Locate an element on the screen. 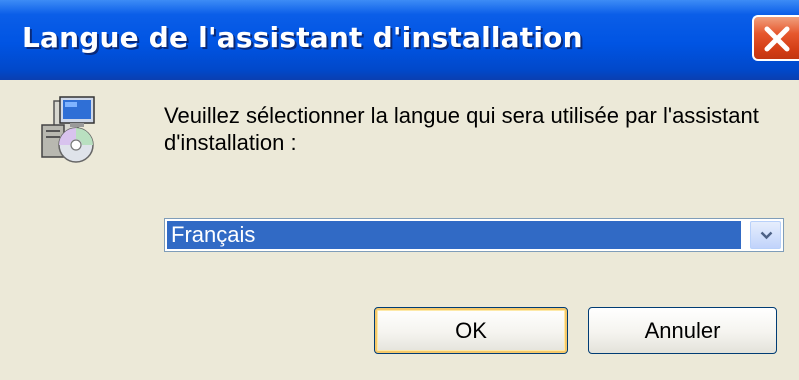  dialog-title: Langue de l'assistant d'installation is located at coordinates (302, 37).